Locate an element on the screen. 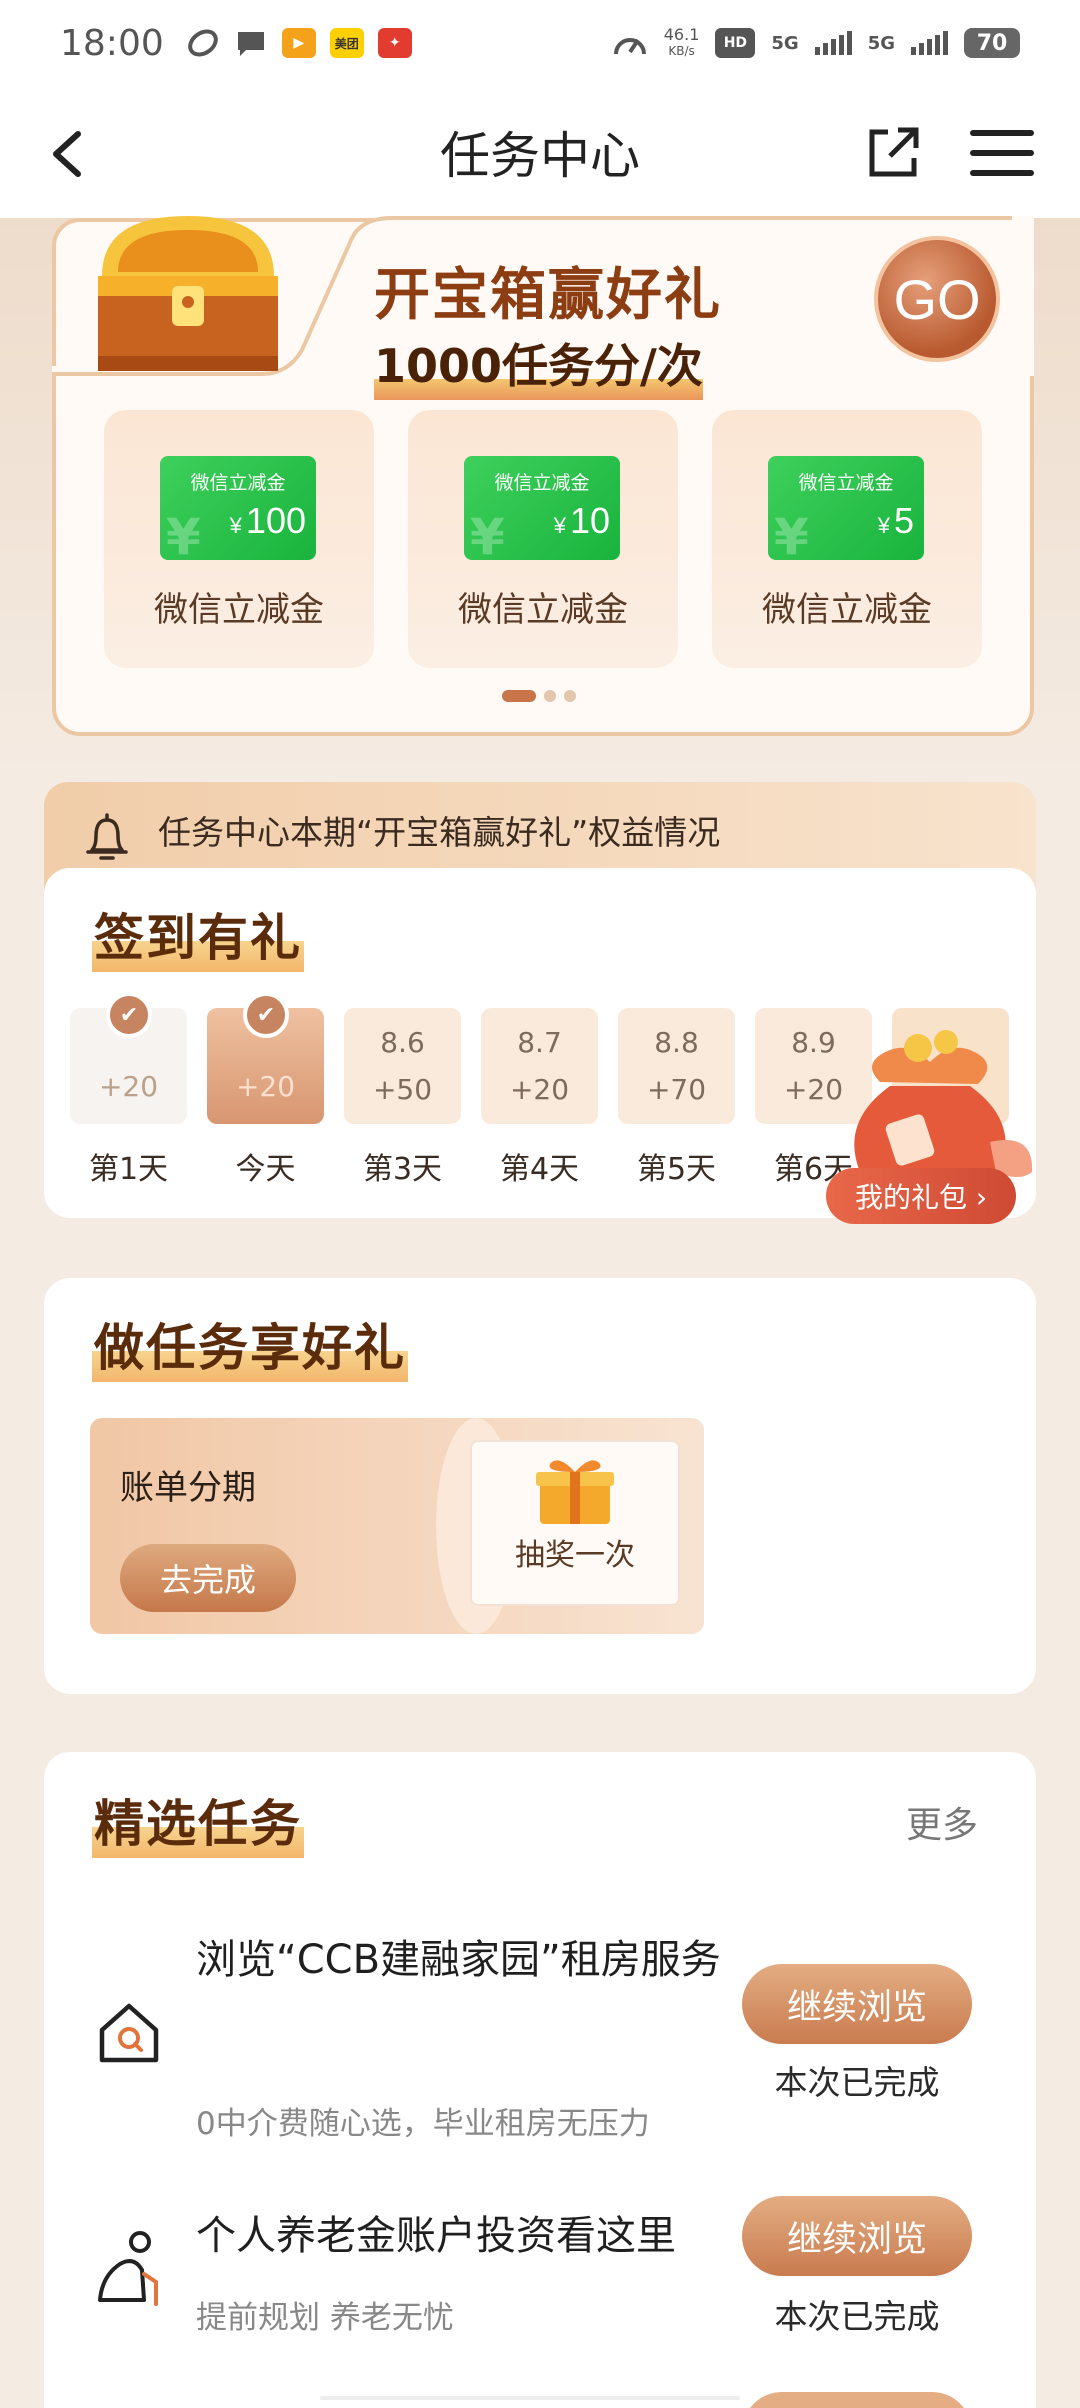 The image size is (1080, 2408). coupon-amount: ¥100 is located at coordinates (268, 521).